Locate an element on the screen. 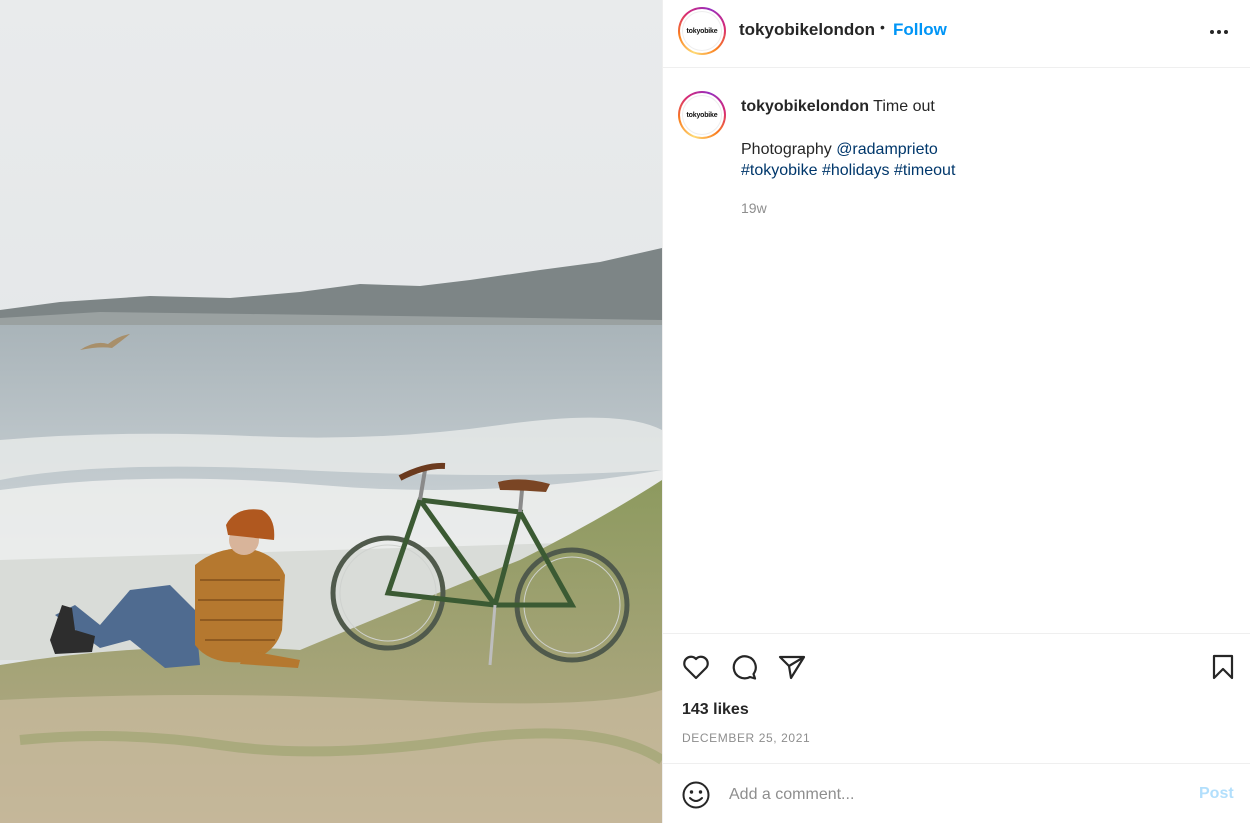  send-icon is located at coordinates (792, 667).